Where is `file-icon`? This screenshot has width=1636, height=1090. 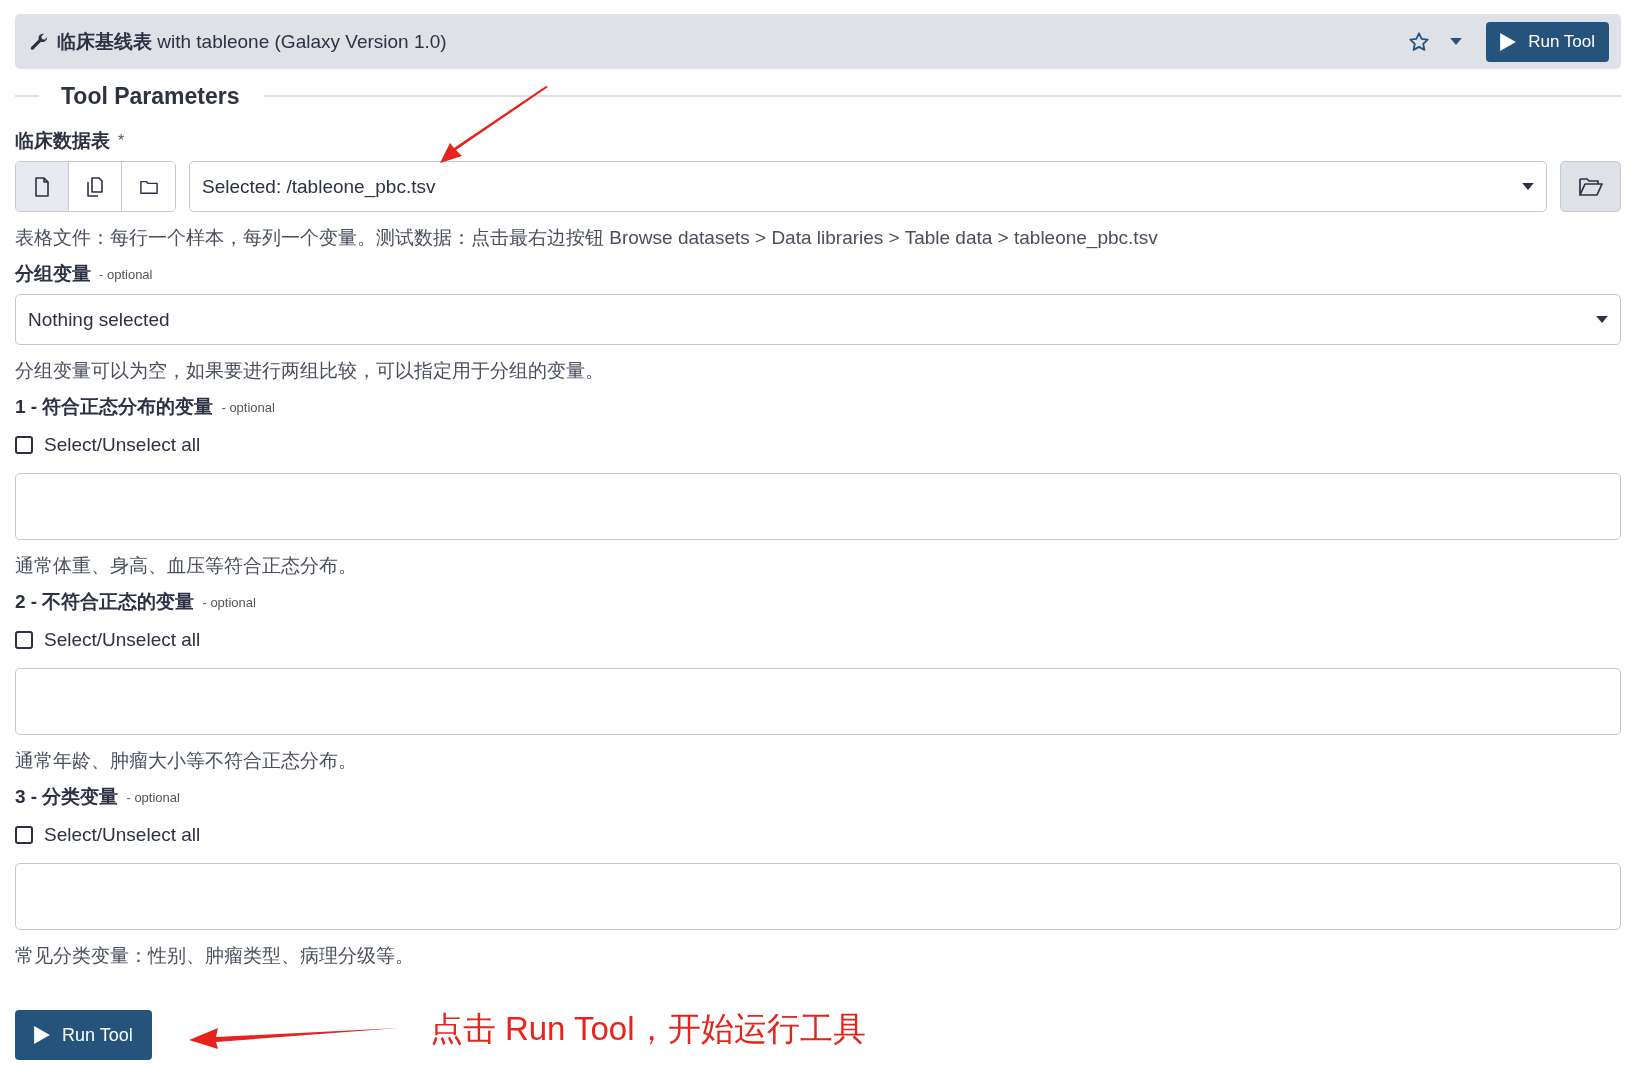 file-icon is located at coordinates (42, 186).